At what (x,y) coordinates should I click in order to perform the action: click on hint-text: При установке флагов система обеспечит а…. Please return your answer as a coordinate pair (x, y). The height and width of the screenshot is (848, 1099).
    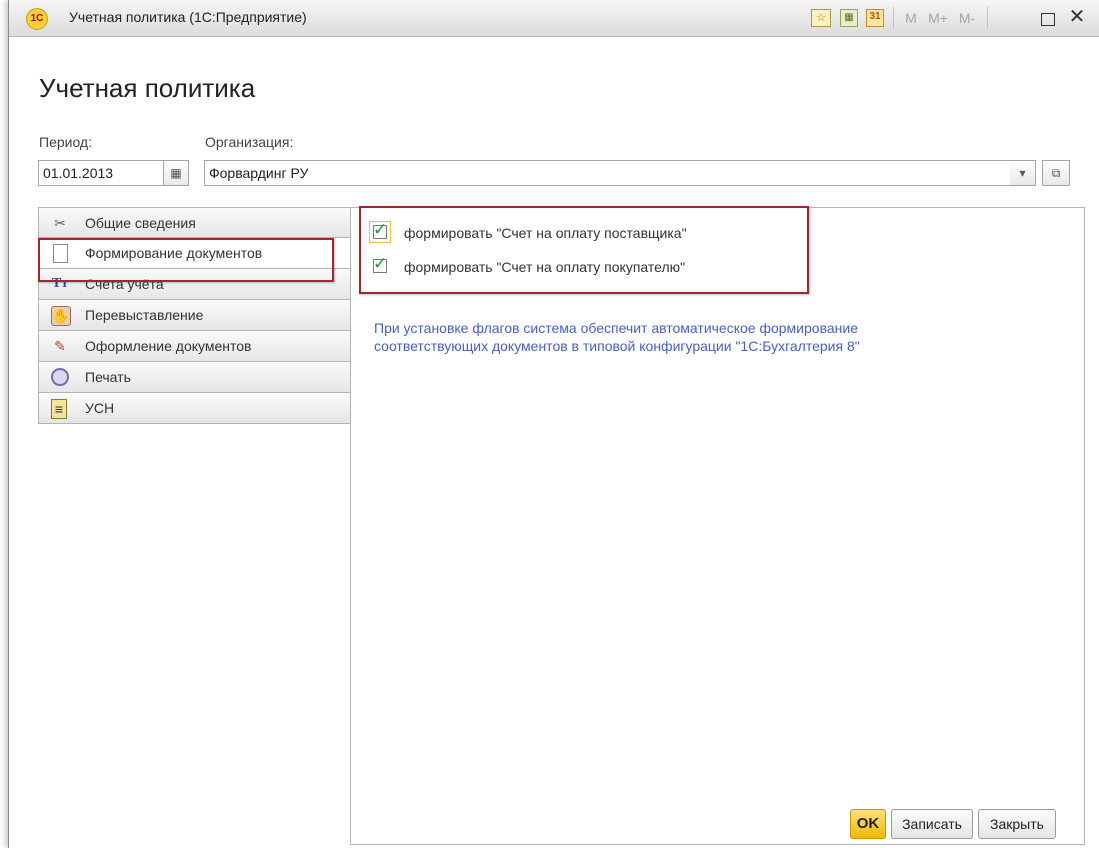
    Looking at the image, I should click on (724, 337).